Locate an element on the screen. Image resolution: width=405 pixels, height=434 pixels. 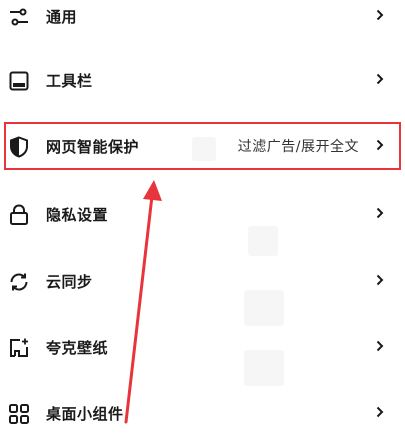
toolbar-icon is located at coordinates (19, 81).